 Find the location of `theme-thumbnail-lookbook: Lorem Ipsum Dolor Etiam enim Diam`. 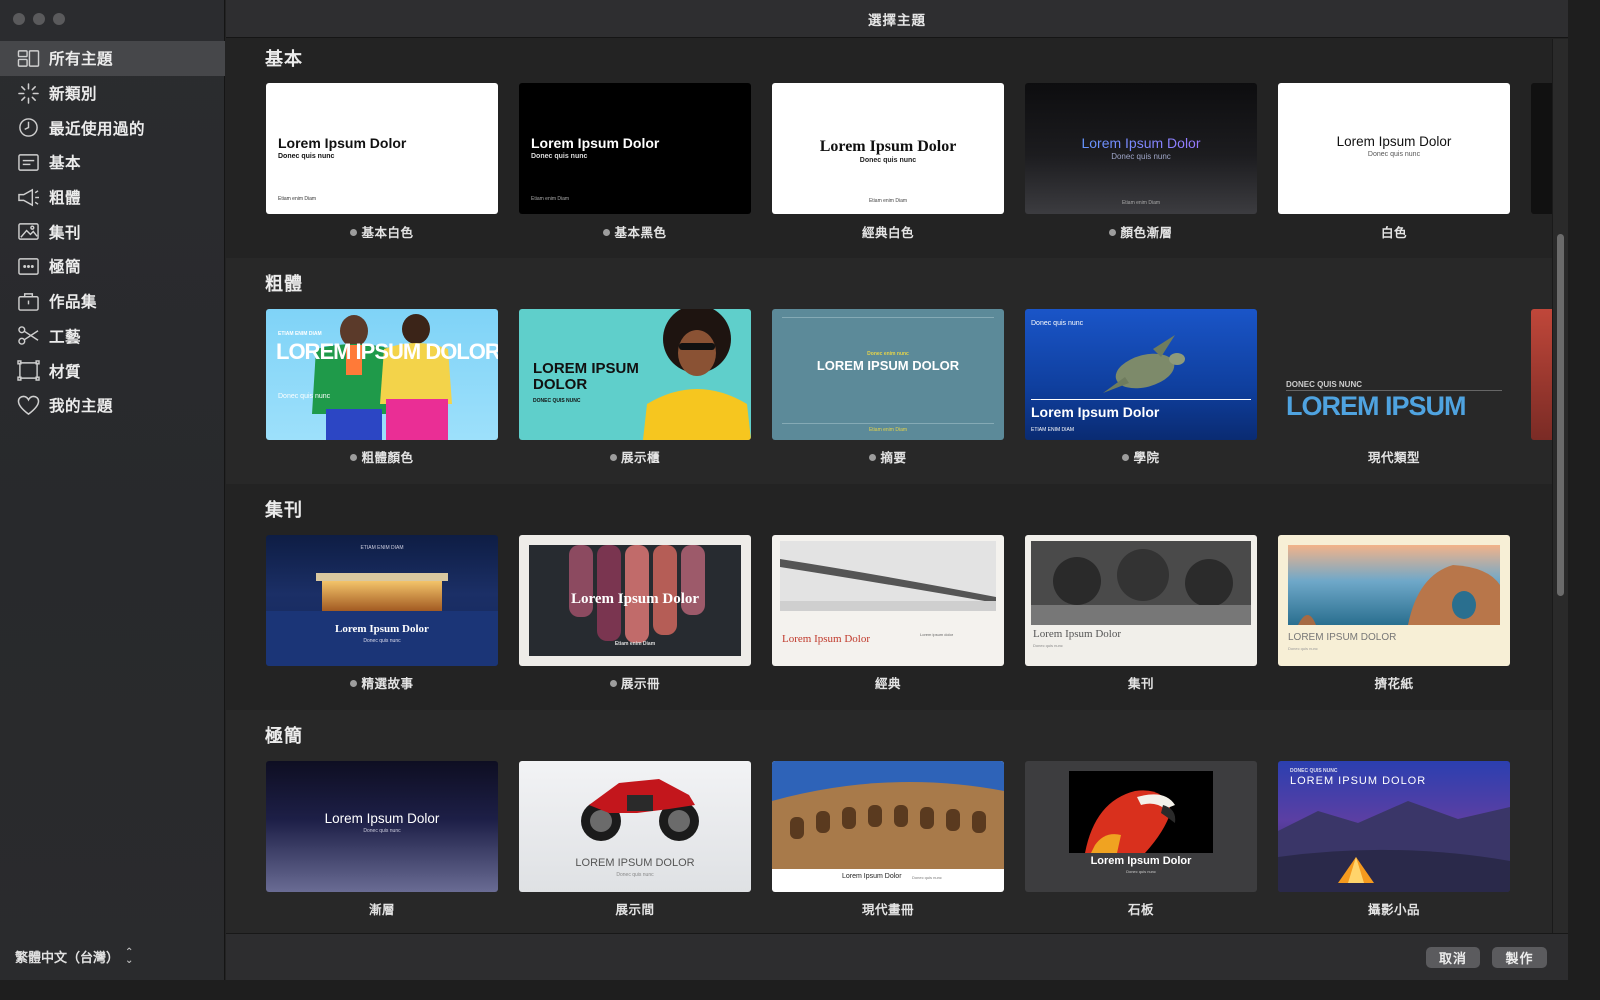

theme-thumbnail-lookbook: Lorem Ipsum Dolor Etiam enim Diam is located at coordinates (635, 600).